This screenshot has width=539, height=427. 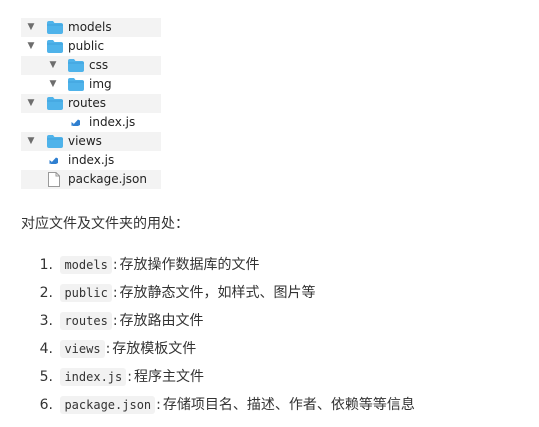 I want to click on tree-item-index-js: index.js, so click(x=91, y=160).